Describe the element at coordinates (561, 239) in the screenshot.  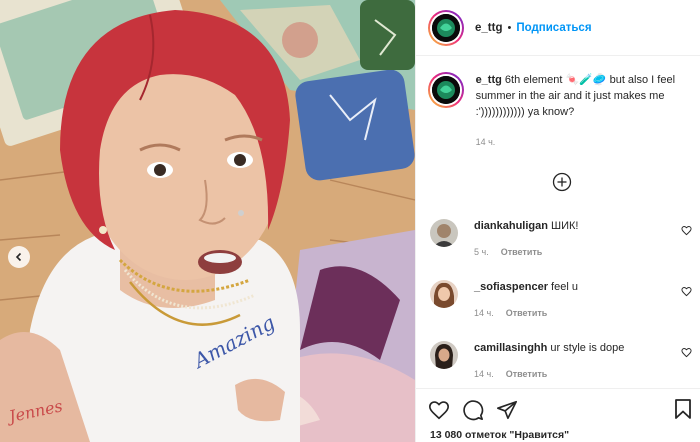
I see `comment-item: diankahuligan ШИК! 5 ч. Ответить` at that location.